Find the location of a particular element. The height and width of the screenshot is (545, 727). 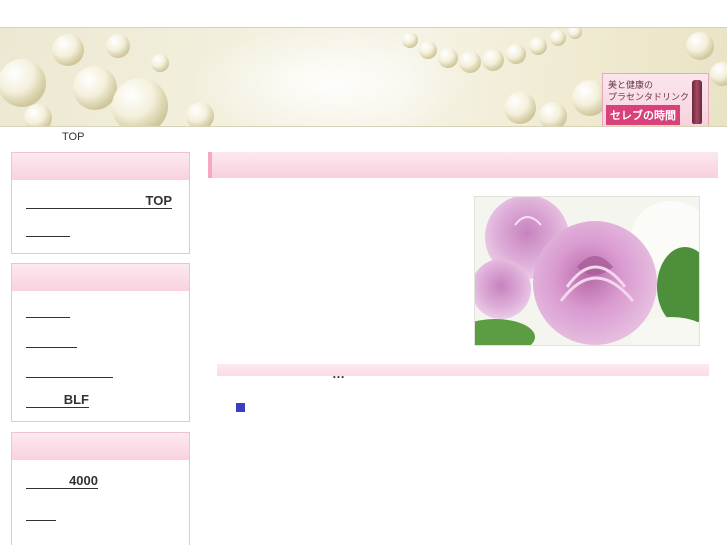

breadcrumb: TOP is located at coordinates (73, 137).